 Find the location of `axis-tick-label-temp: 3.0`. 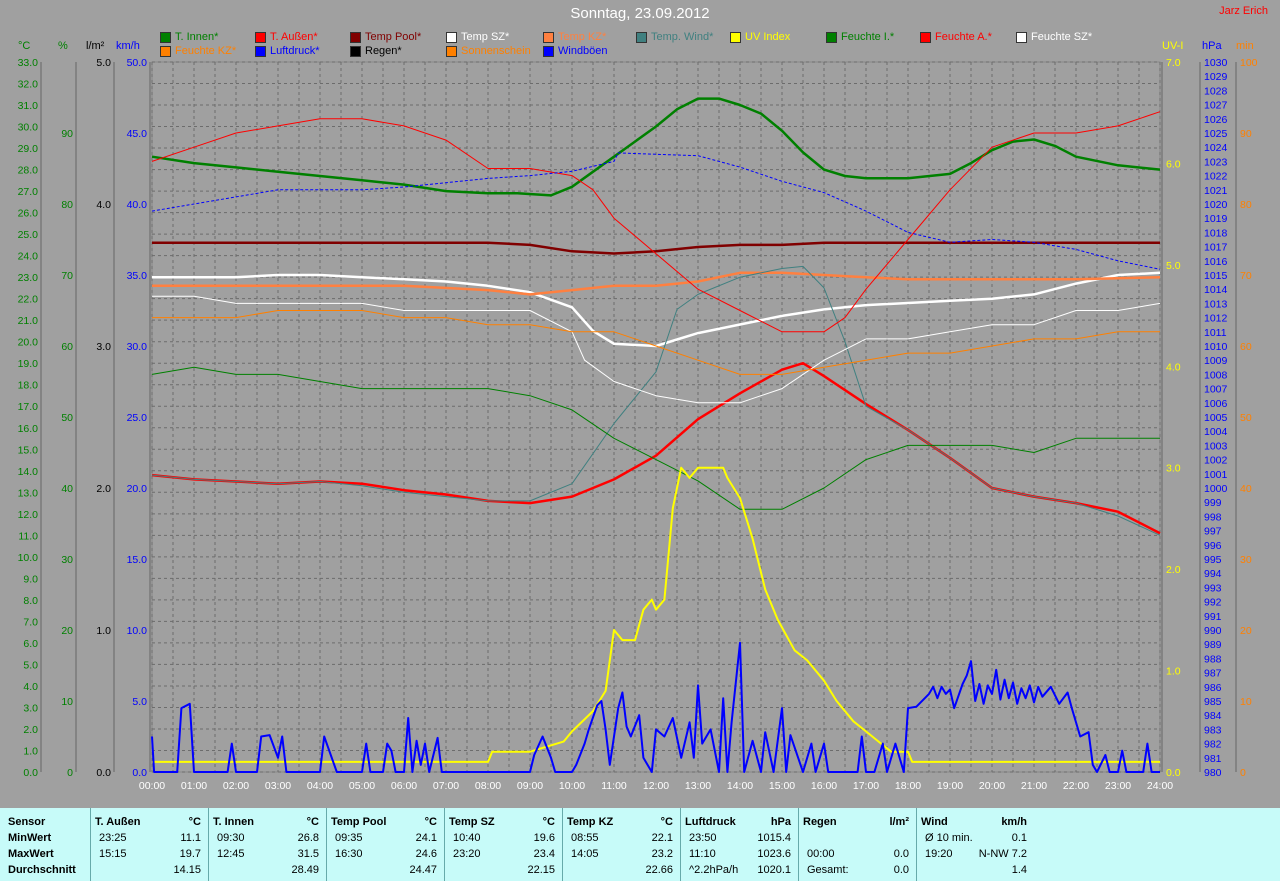

axis-tick-label-temp: 3.0 is located at coordinates (30, 708).